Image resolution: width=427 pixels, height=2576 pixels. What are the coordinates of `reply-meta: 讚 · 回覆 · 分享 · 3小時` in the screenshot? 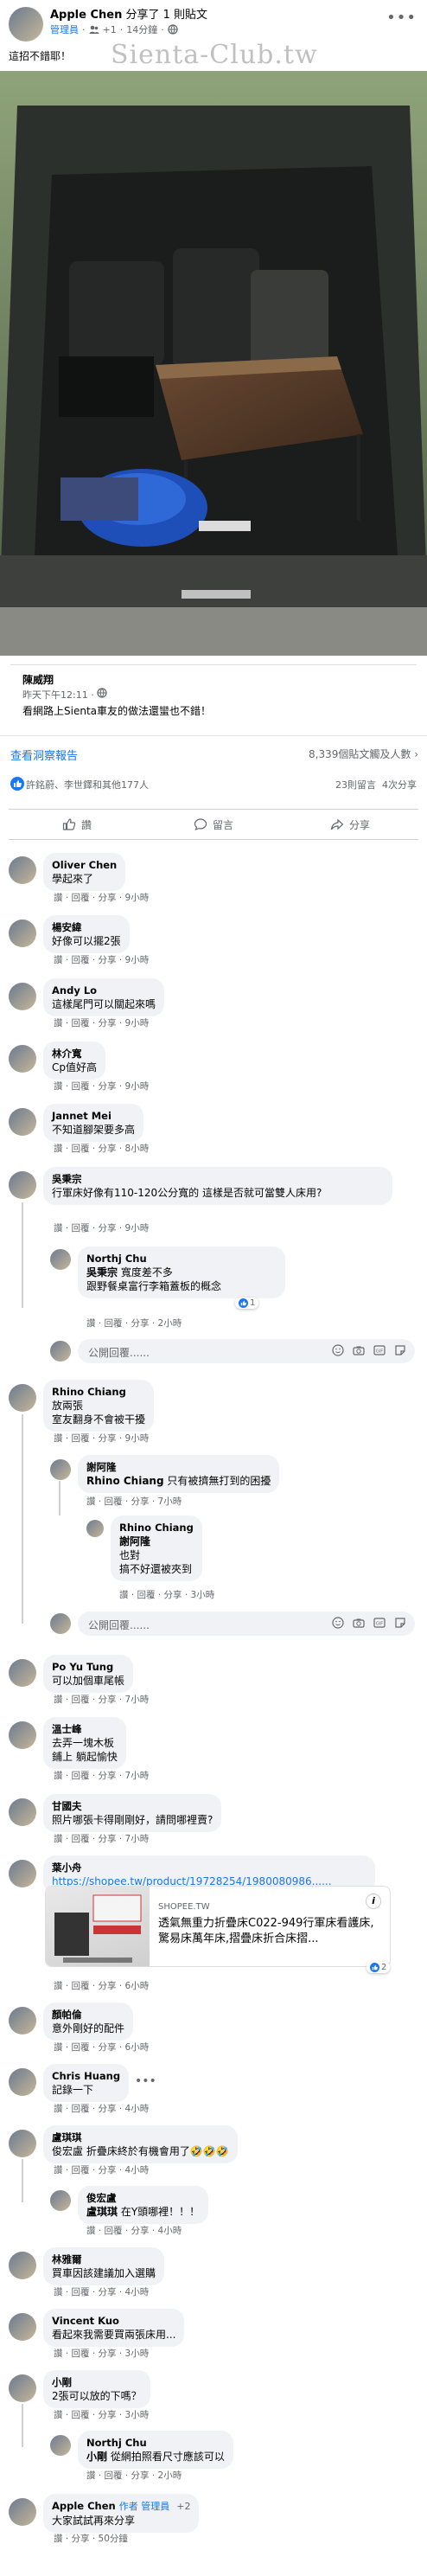 It's located at (166, 1594).